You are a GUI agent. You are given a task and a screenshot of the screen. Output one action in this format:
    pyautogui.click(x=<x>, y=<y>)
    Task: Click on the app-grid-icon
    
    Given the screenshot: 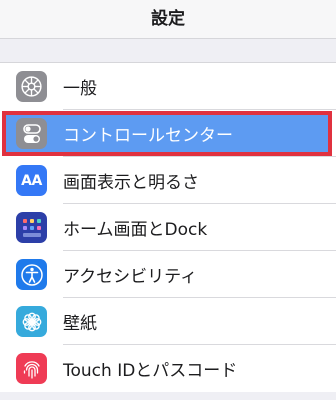 What is the action you would take?
    pyautogui.click(x=31, y=227)
    